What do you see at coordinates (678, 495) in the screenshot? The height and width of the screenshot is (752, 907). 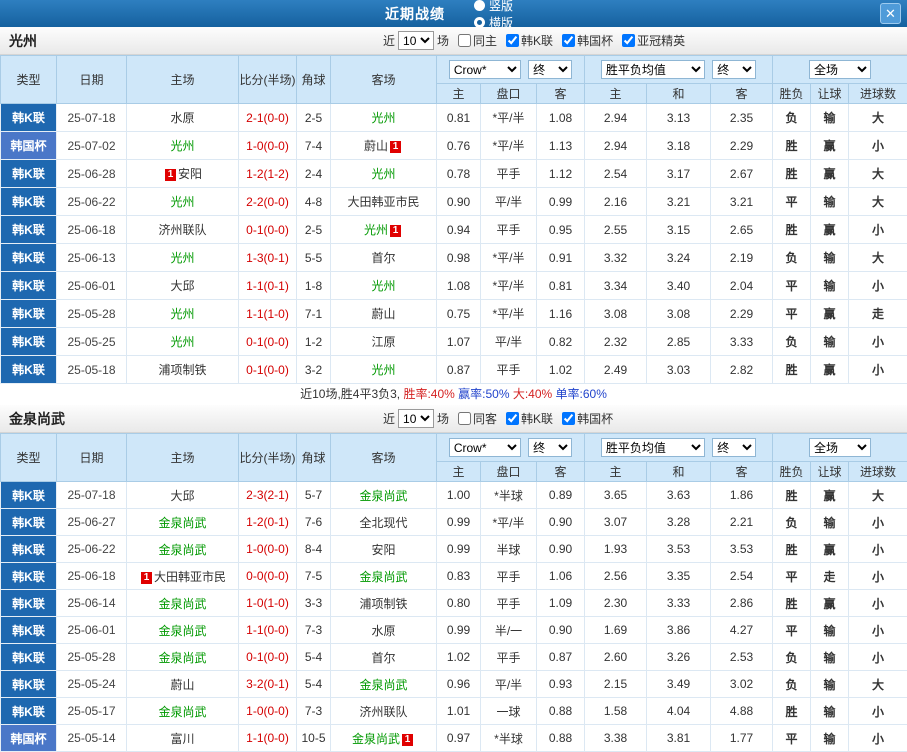 I see `europe-draw: 3.63` at bounding box center [678, 495].